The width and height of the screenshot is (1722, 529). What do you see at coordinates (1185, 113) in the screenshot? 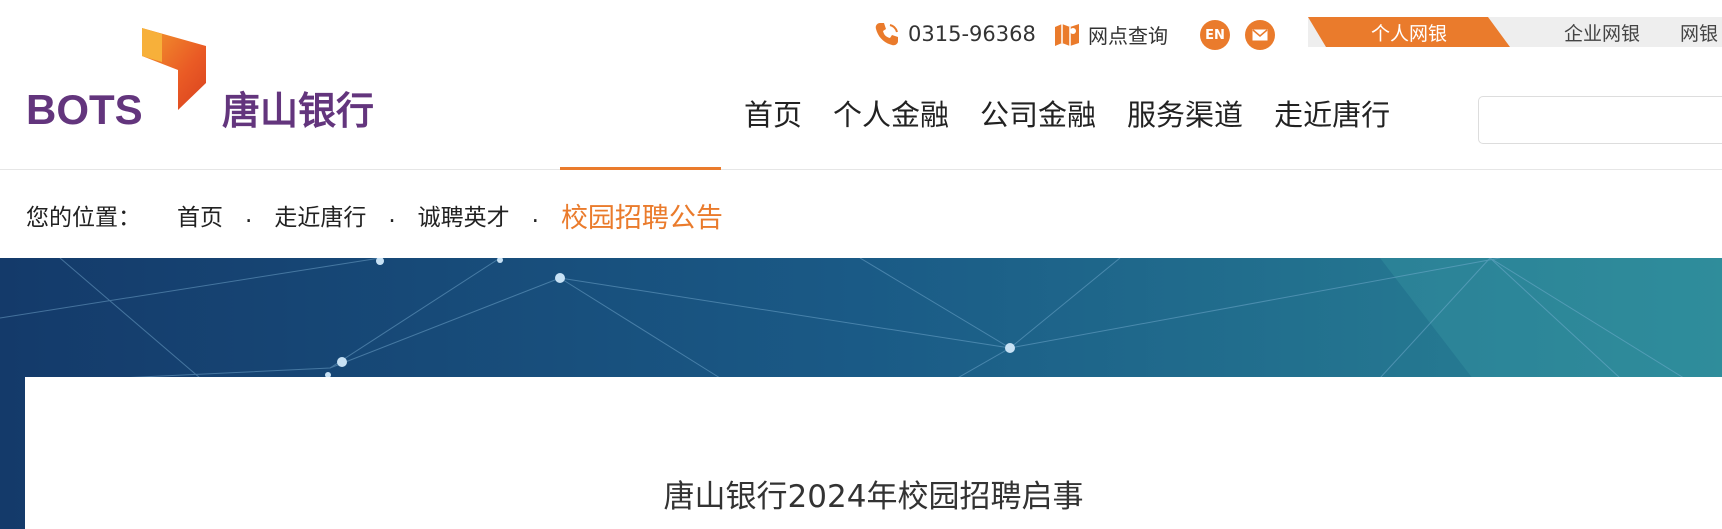
I see `nav-service-channels: 服务渠道` at bounding box center [1185, 113].